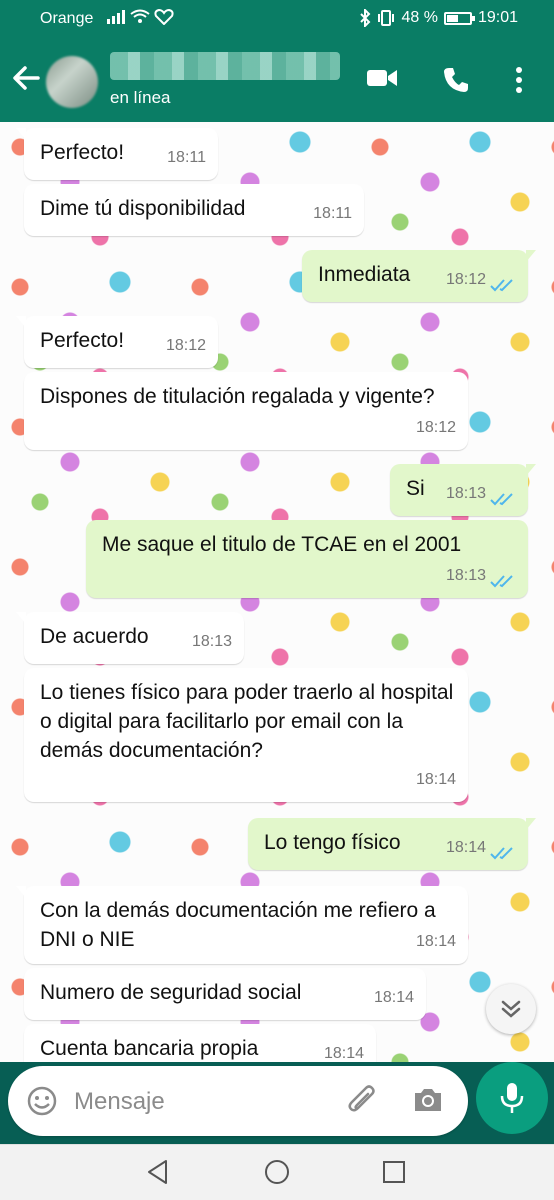  I want to click on health-heart-icon, so click(164, 17).